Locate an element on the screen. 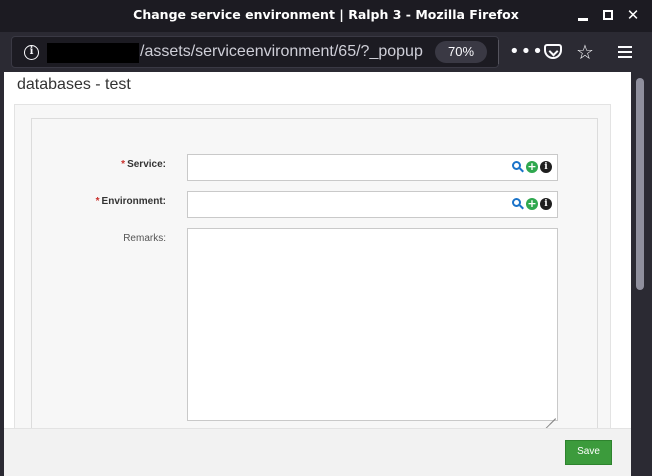 The image size is (652, 476). info-icon: i is located at coordinates (31, 52).